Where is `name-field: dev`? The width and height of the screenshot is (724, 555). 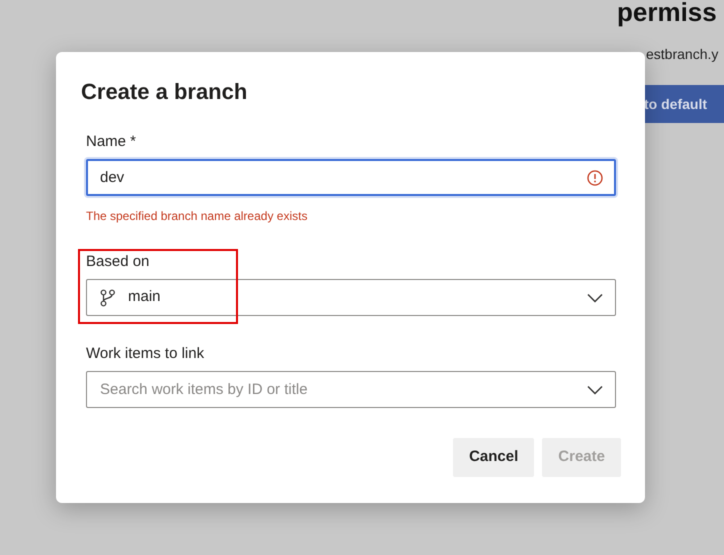
name-field: dev is located at coordinates (351, 177).